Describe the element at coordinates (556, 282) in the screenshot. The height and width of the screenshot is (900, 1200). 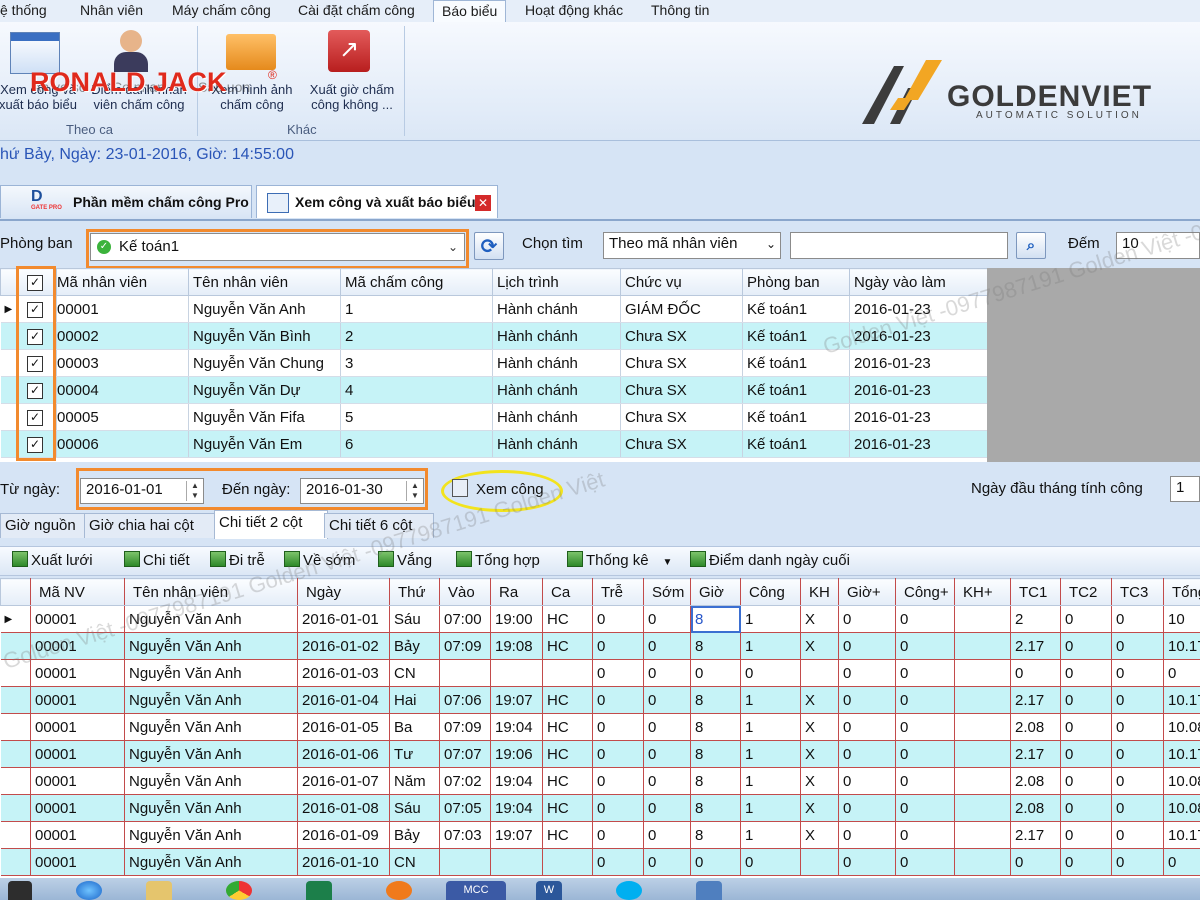
I see `col-lich-trinh: Lịch trình` at that location.